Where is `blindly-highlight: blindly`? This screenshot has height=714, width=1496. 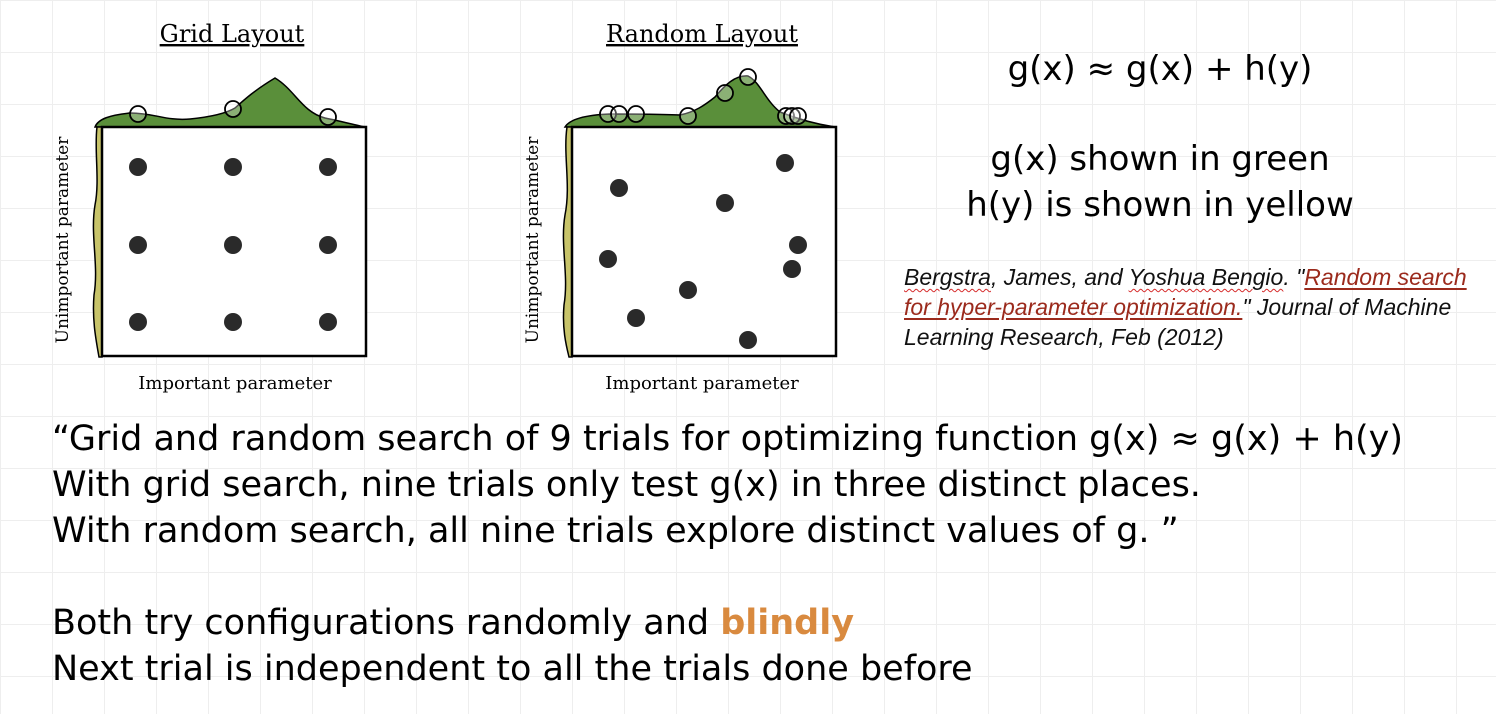 blindly-highlight: blindly is located at coordinates (787, 623).